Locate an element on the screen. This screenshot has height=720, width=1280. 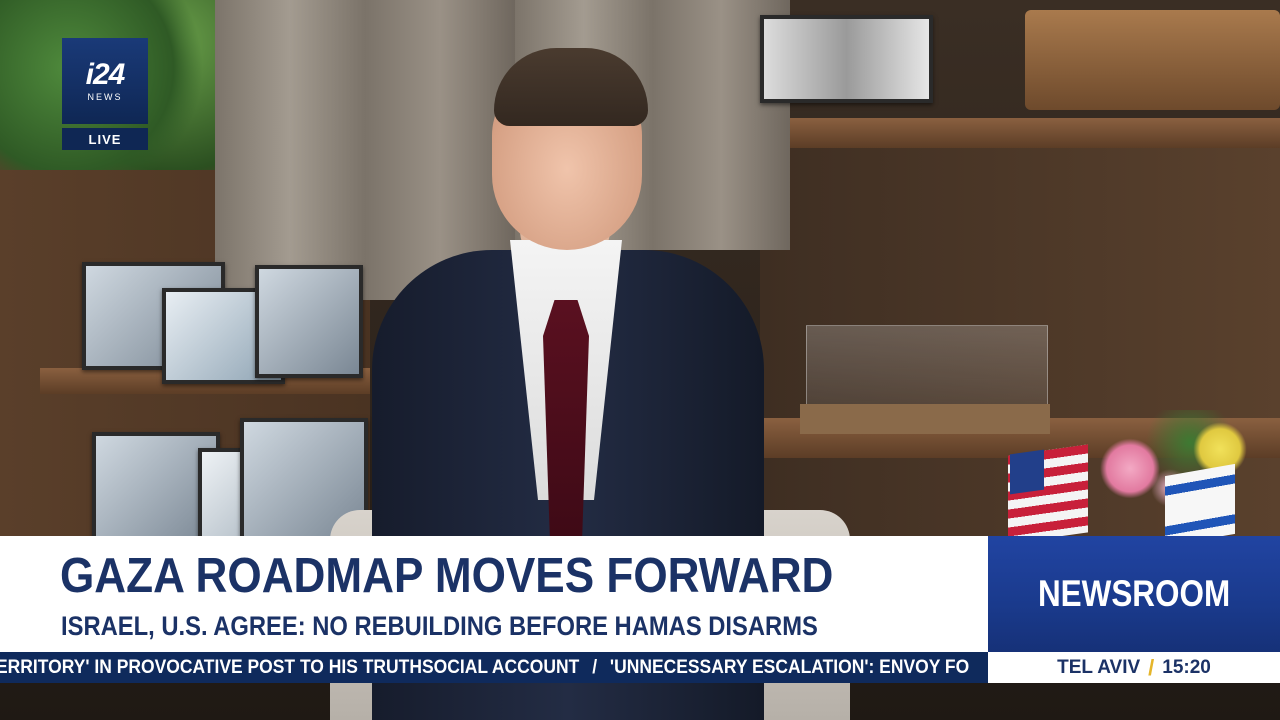
israel-flag is located at coordinates (1200, 505).